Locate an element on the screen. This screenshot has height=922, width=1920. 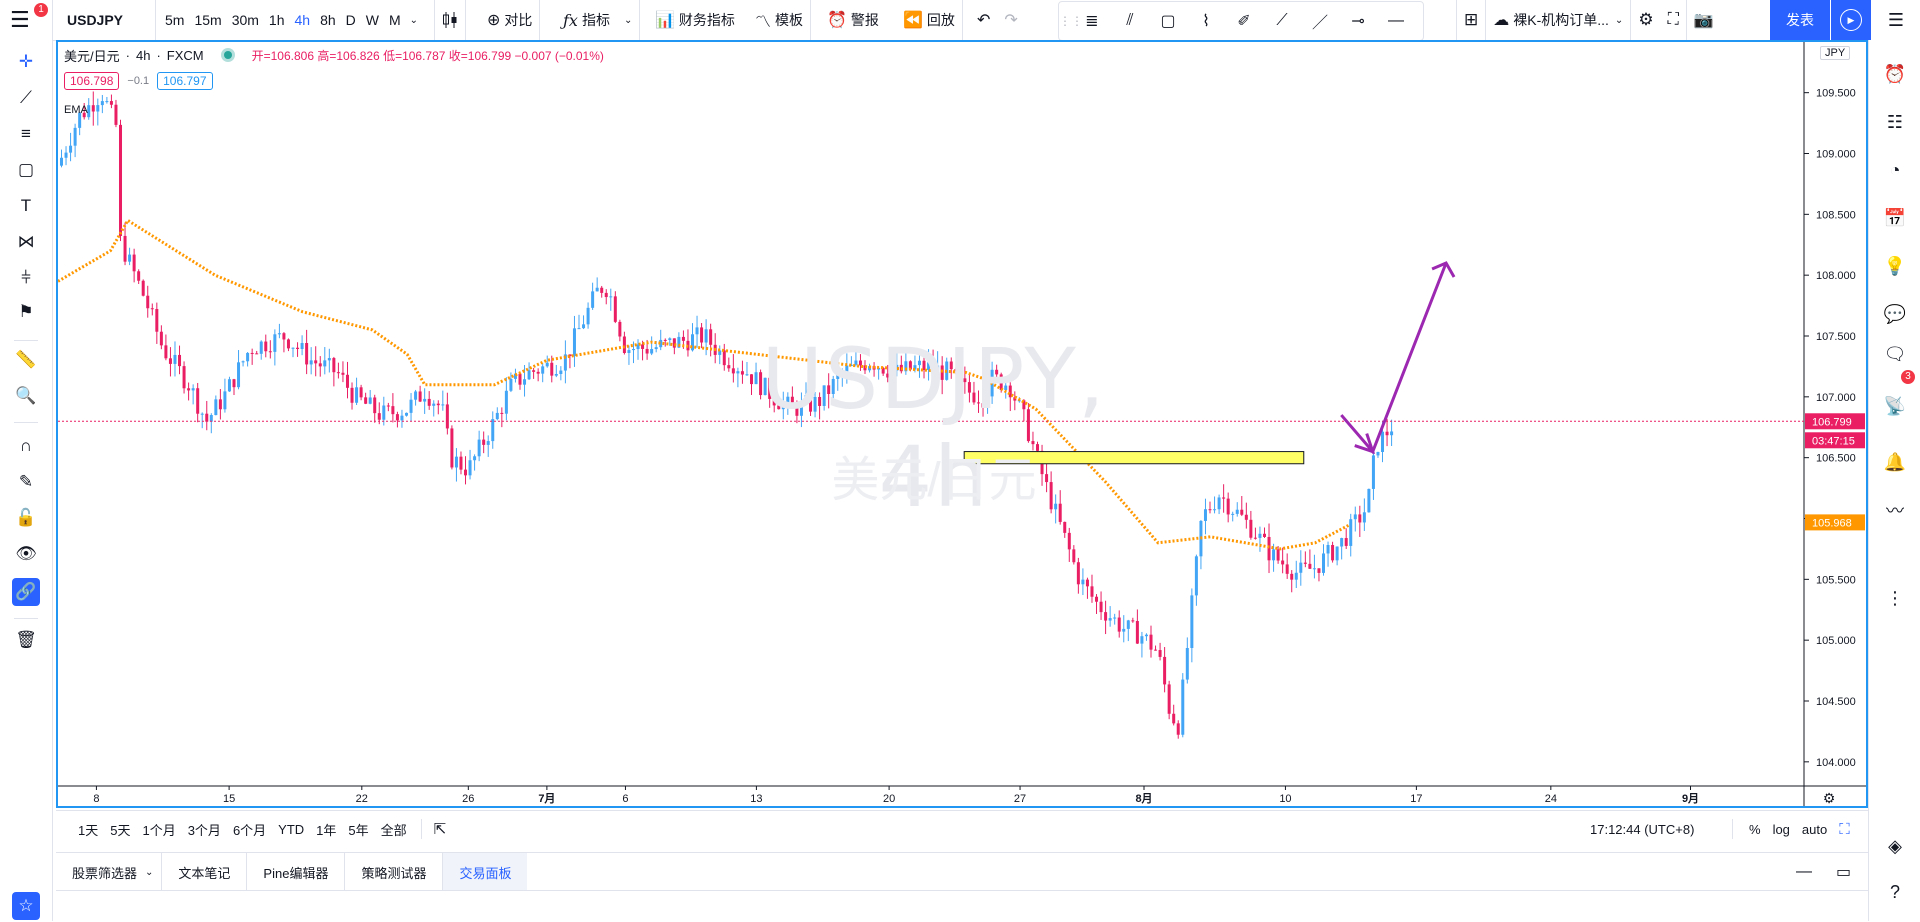
drag-handle-icon: ⋮⋮ is located at coordinates (1071, 21).